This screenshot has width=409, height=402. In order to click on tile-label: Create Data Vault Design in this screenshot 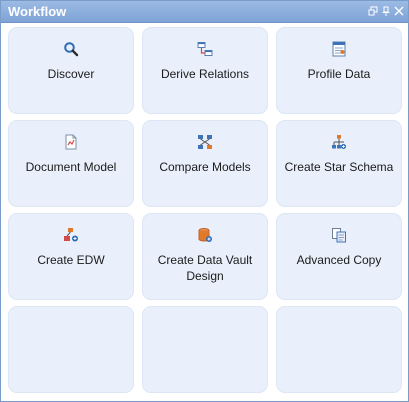, I will do `click(205, 268)`.